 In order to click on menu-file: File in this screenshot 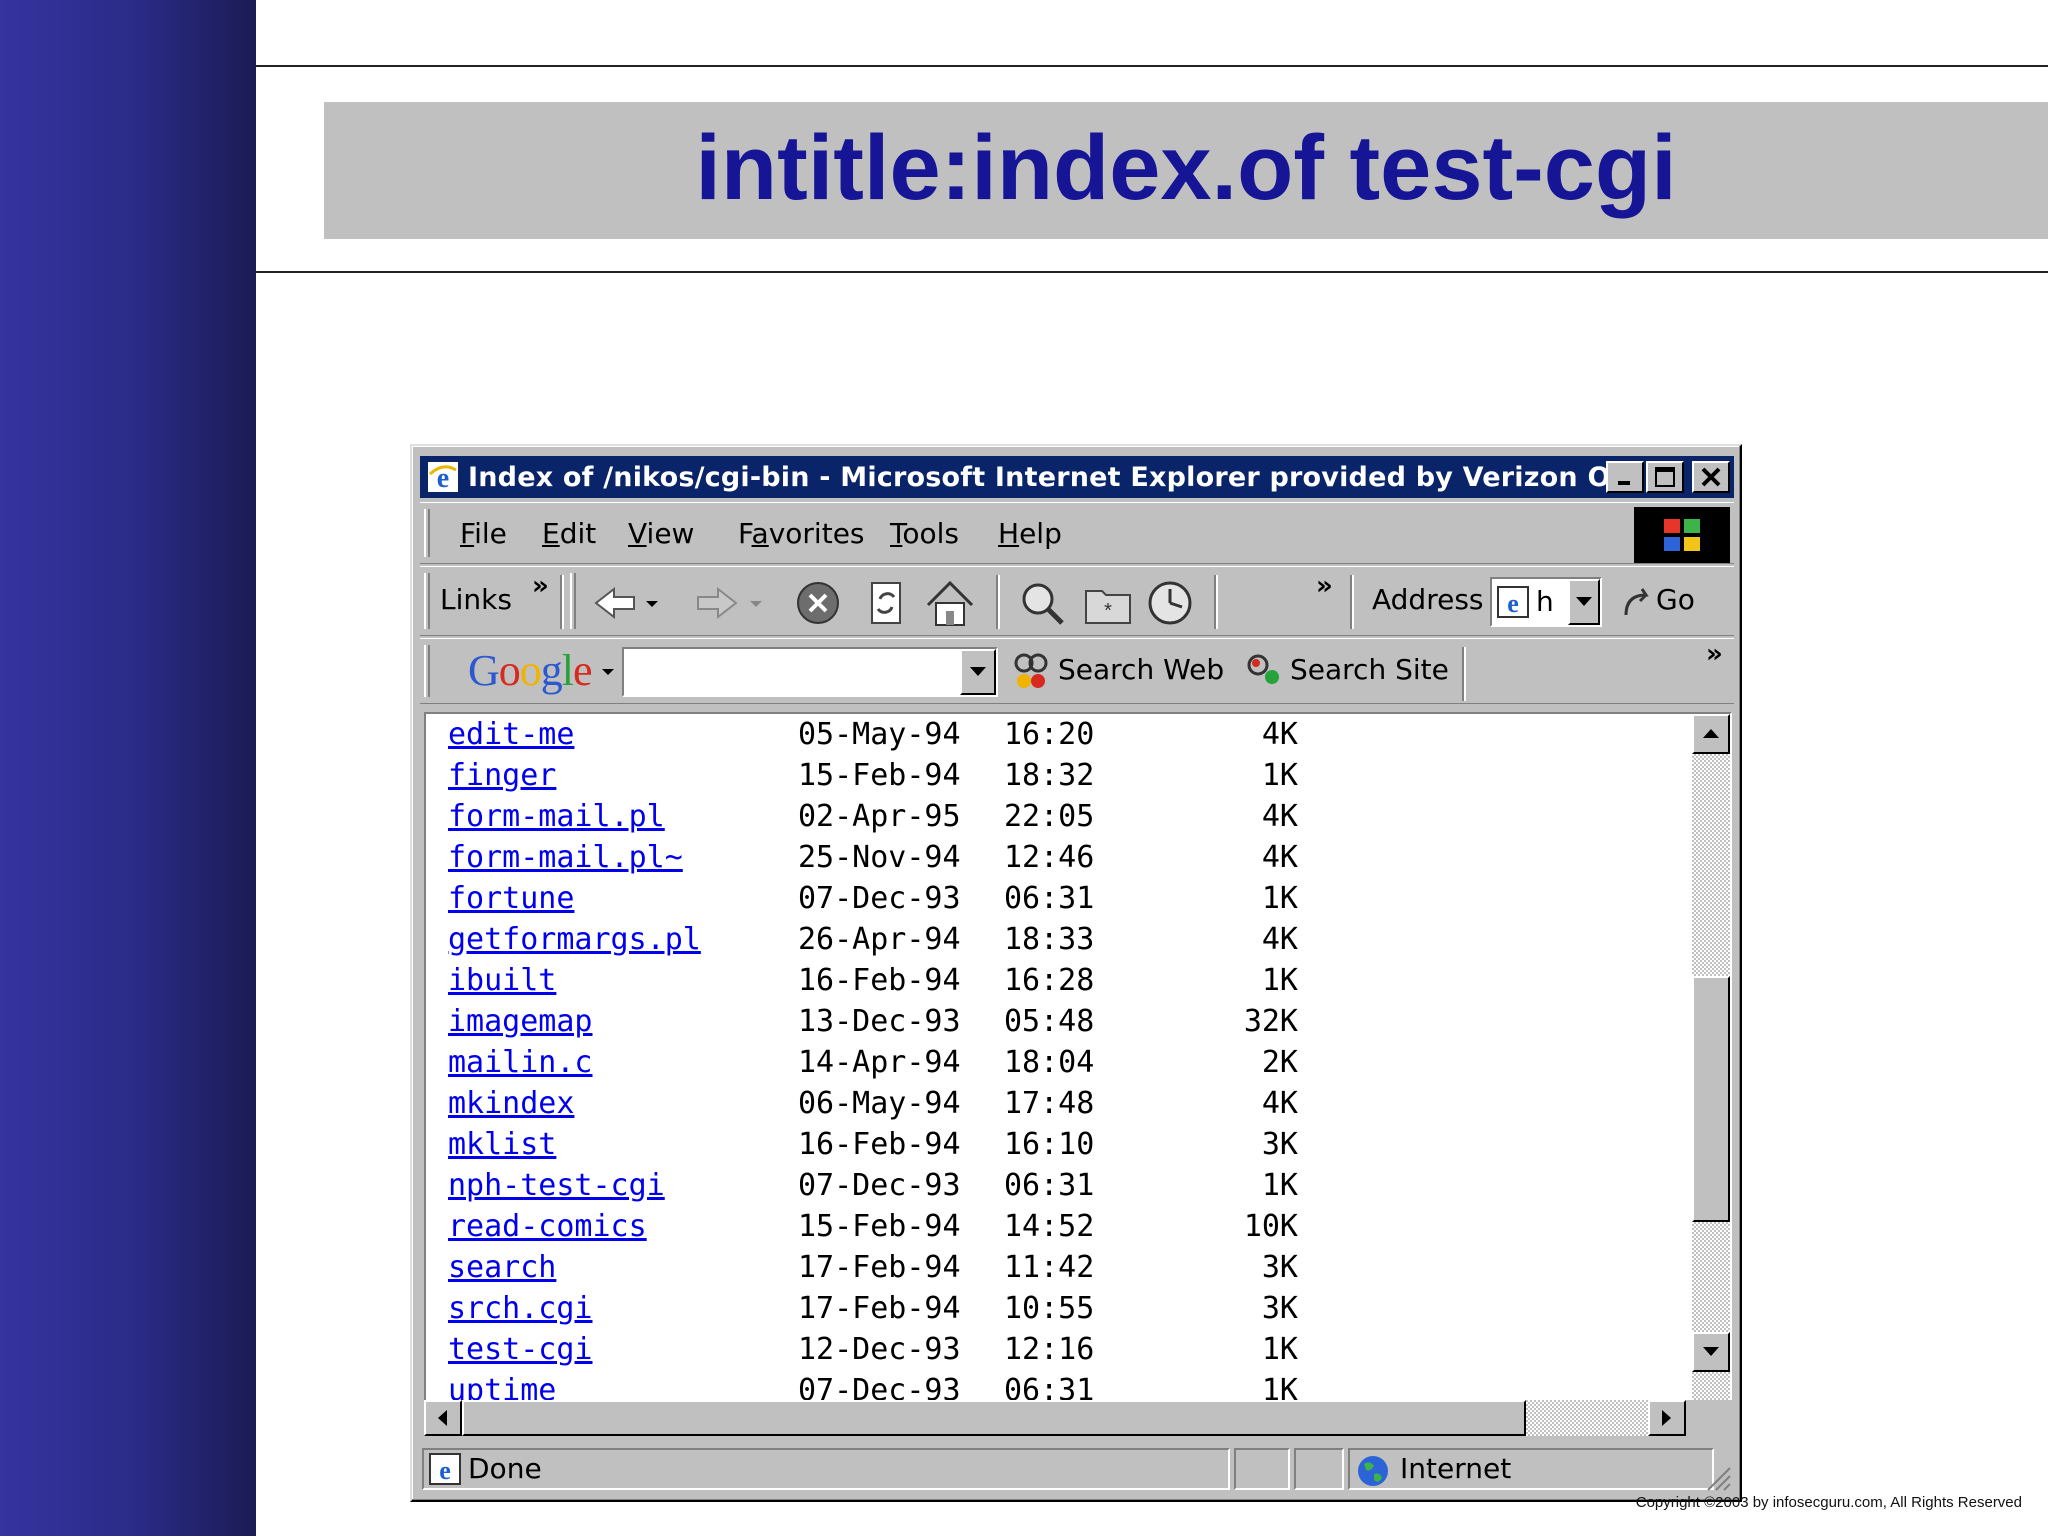, I will do `click(483, 533)`.